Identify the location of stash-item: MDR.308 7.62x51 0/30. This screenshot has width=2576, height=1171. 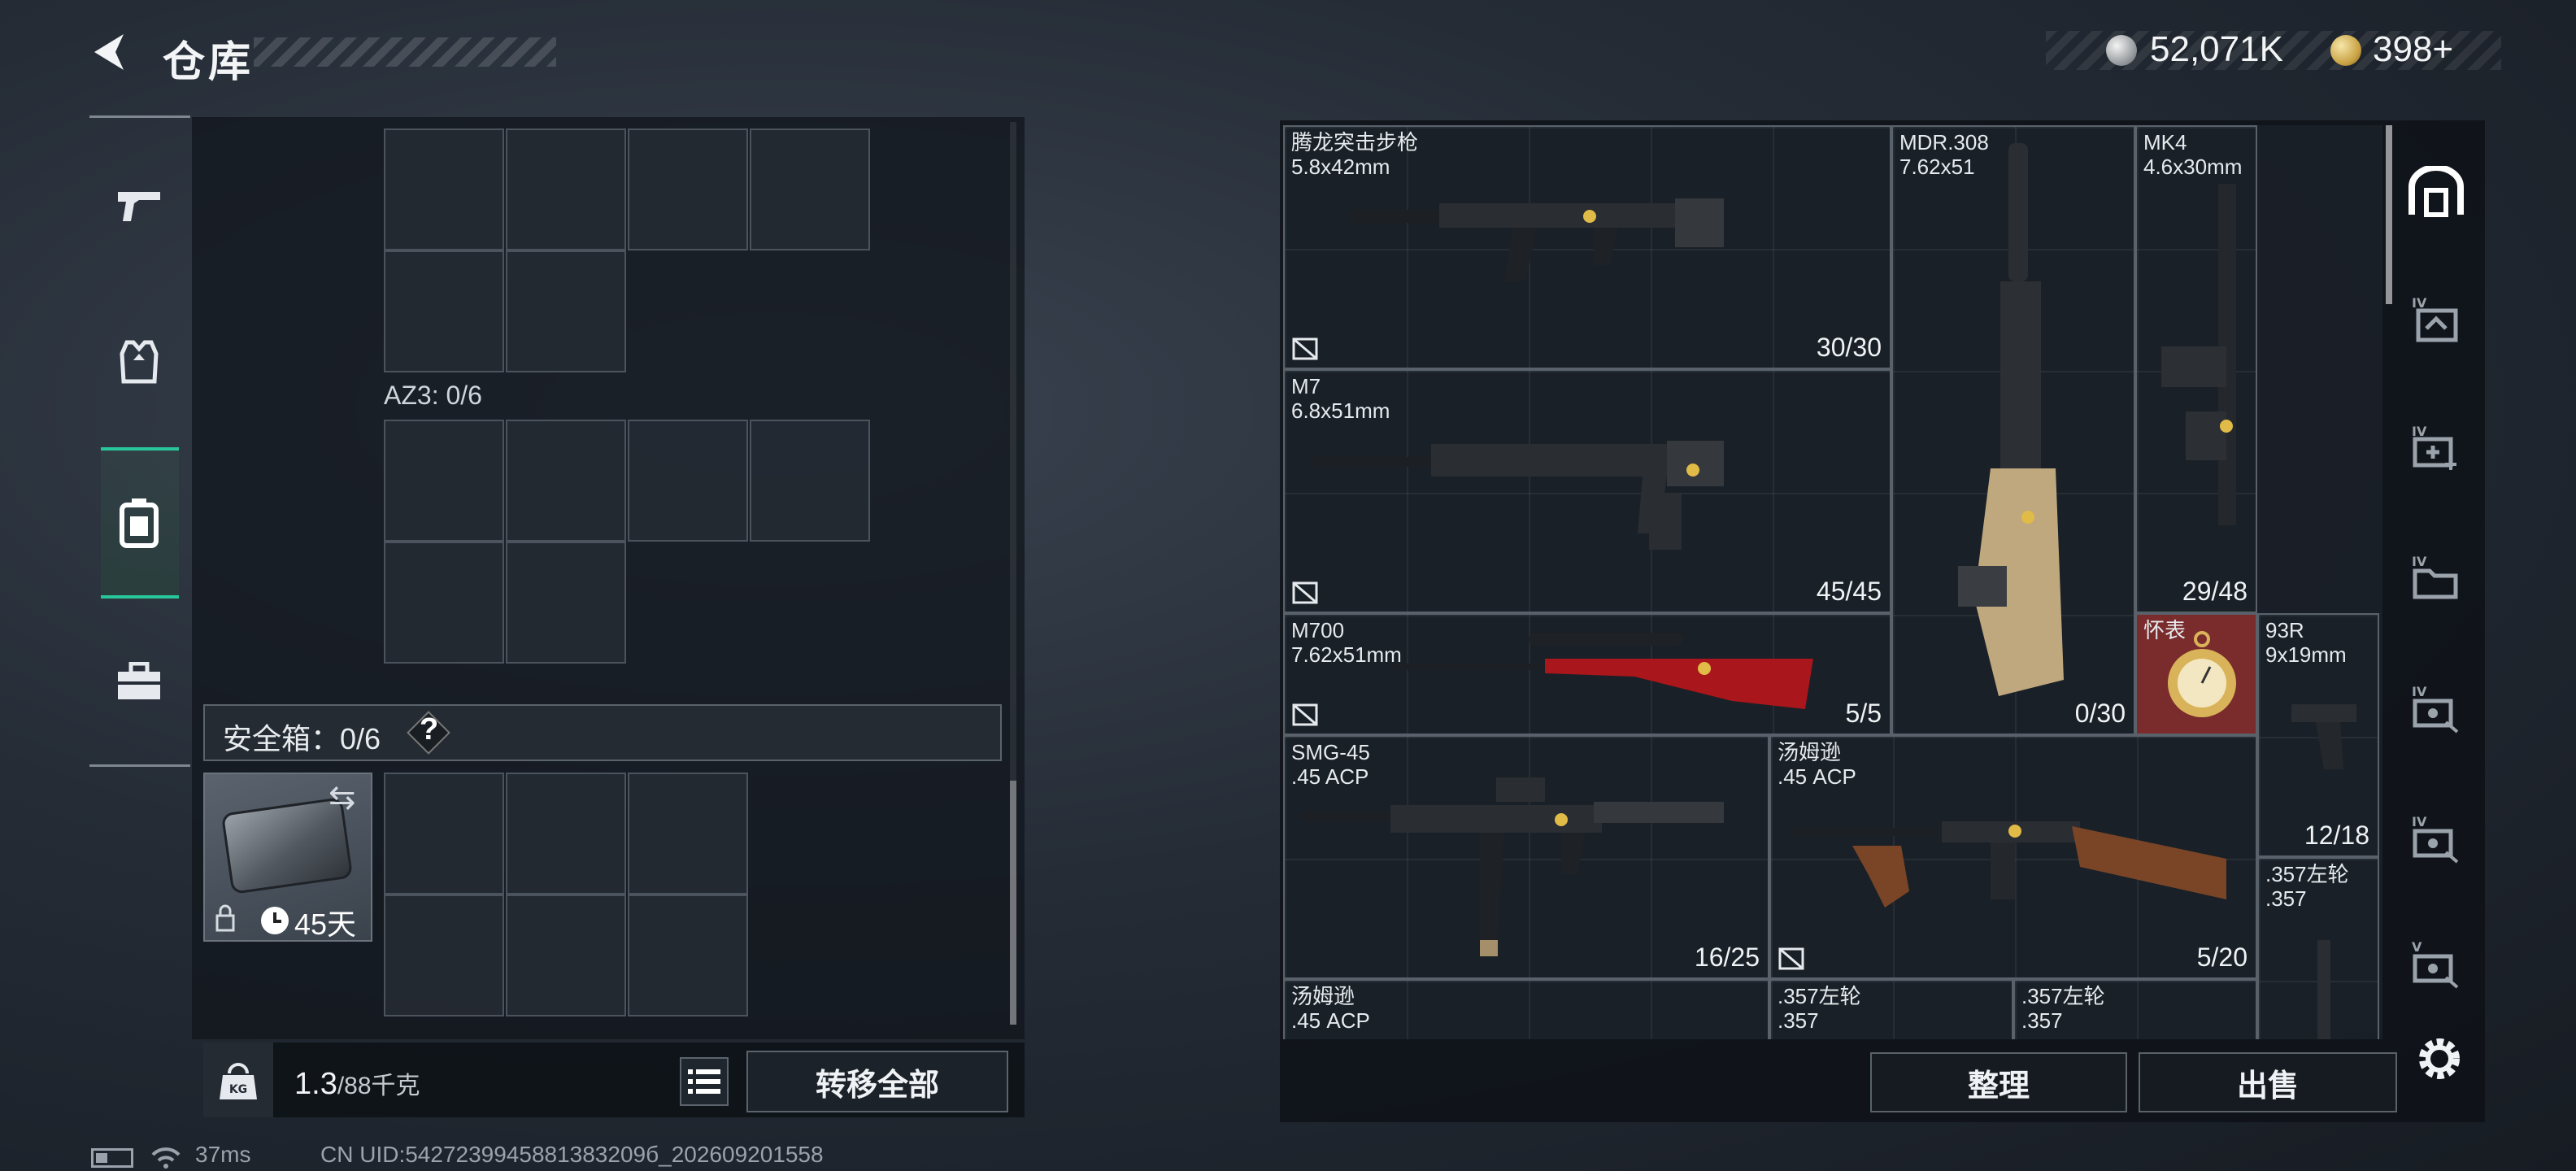
(2013, 430).